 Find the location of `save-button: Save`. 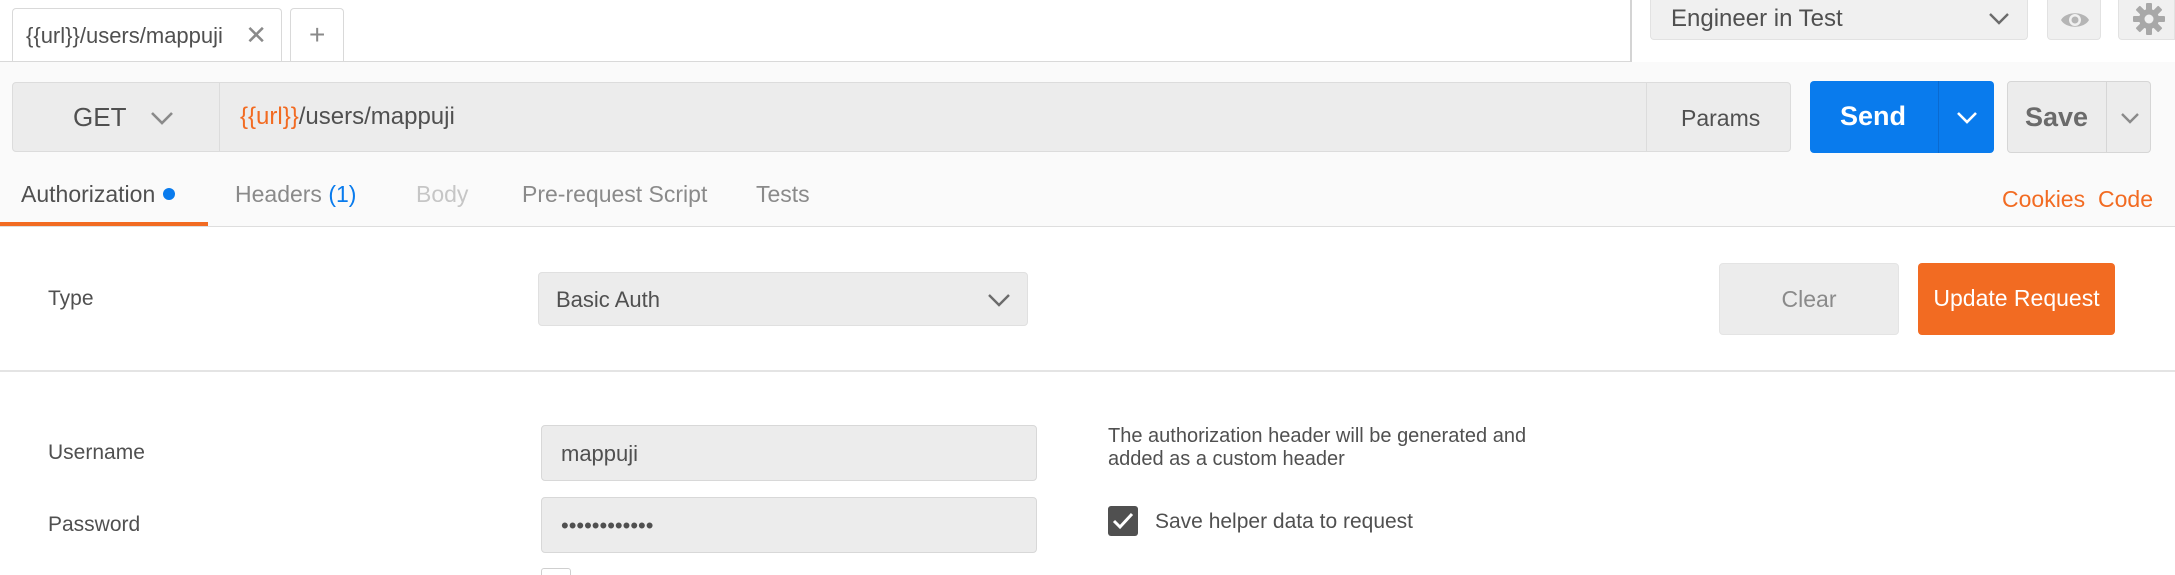

save-button: Save is located at coordinates (2057, 117).